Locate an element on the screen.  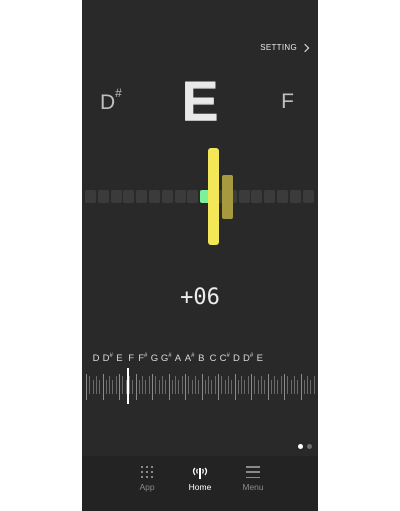
scale-note-label: G is located at coordinates (154, 358).